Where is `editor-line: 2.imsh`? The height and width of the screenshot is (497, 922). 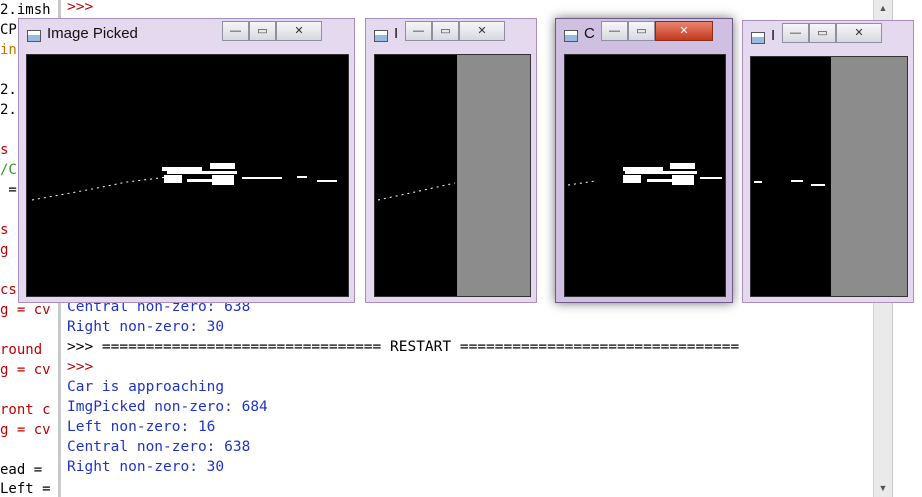 editor-line: 2.imsh is located at coordinates (25, 10).